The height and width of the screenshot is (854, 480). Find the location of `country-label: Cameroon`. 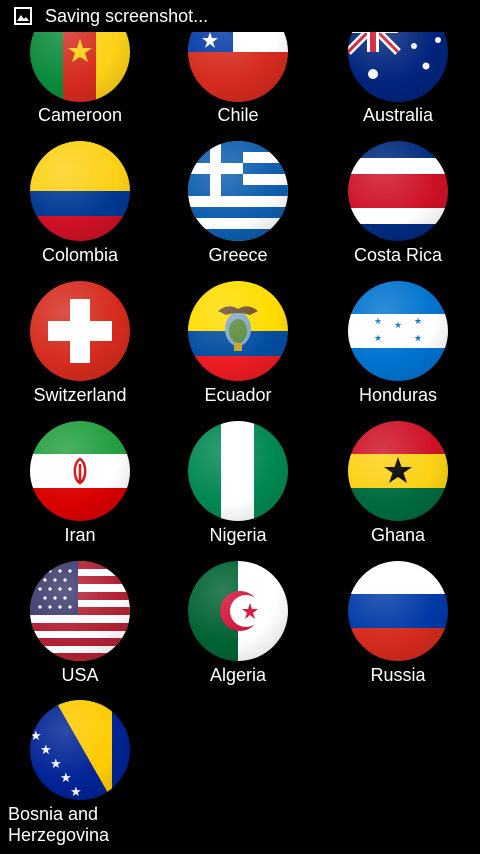

country-label: Cameroon is located at coordinates (80, 115).